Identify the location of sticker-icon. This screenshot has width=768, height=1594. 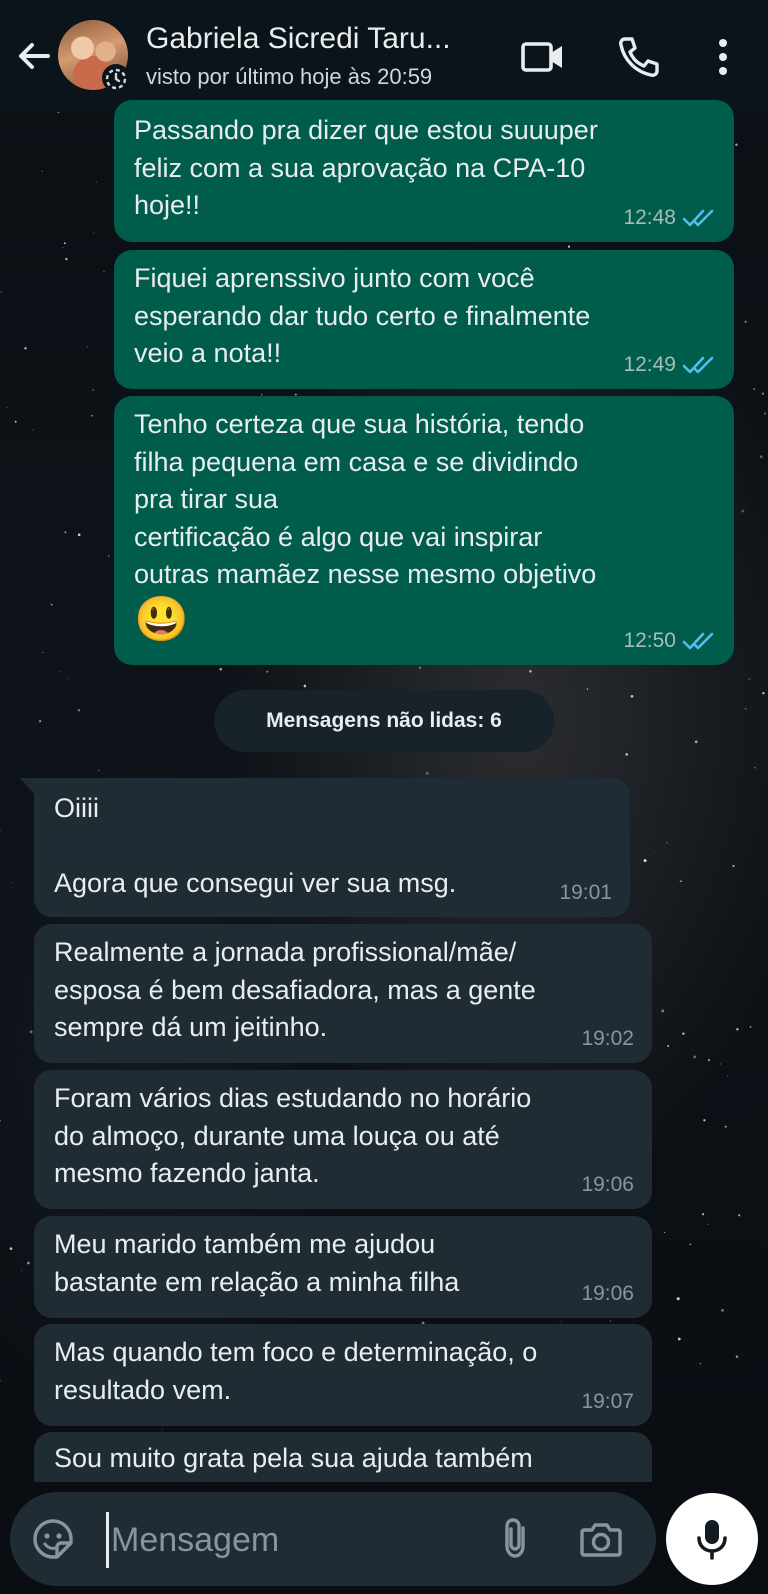
(53, 1539).